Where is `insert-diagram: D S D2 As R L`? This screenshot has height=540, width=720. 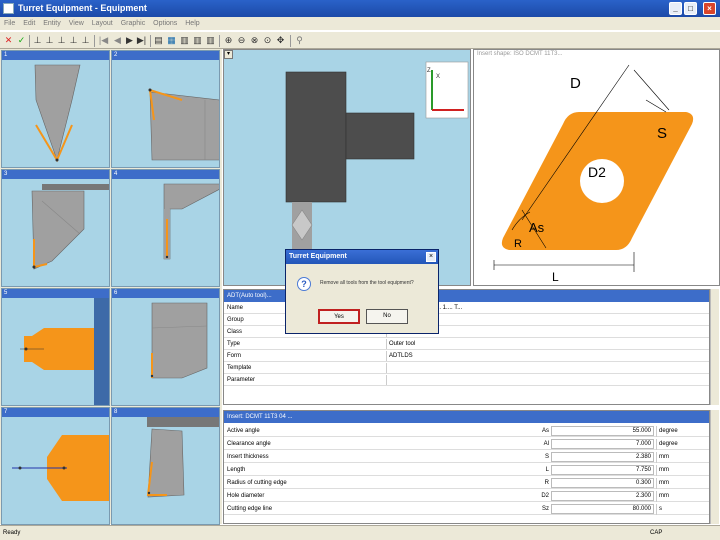
insert-diagram: D S D2 As R L is located at coordinates (593, 174).